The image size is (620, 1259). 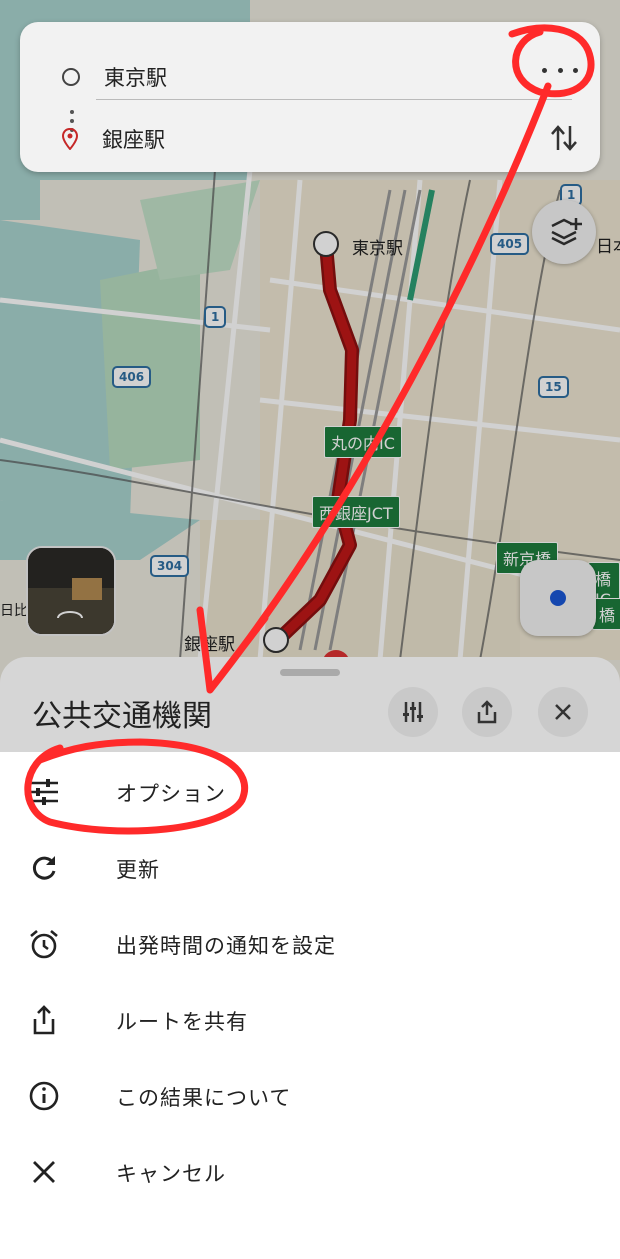 I want to click on menu-item-departure-alarm: 出発時間の通知を設定, so click(x=310, y=944).